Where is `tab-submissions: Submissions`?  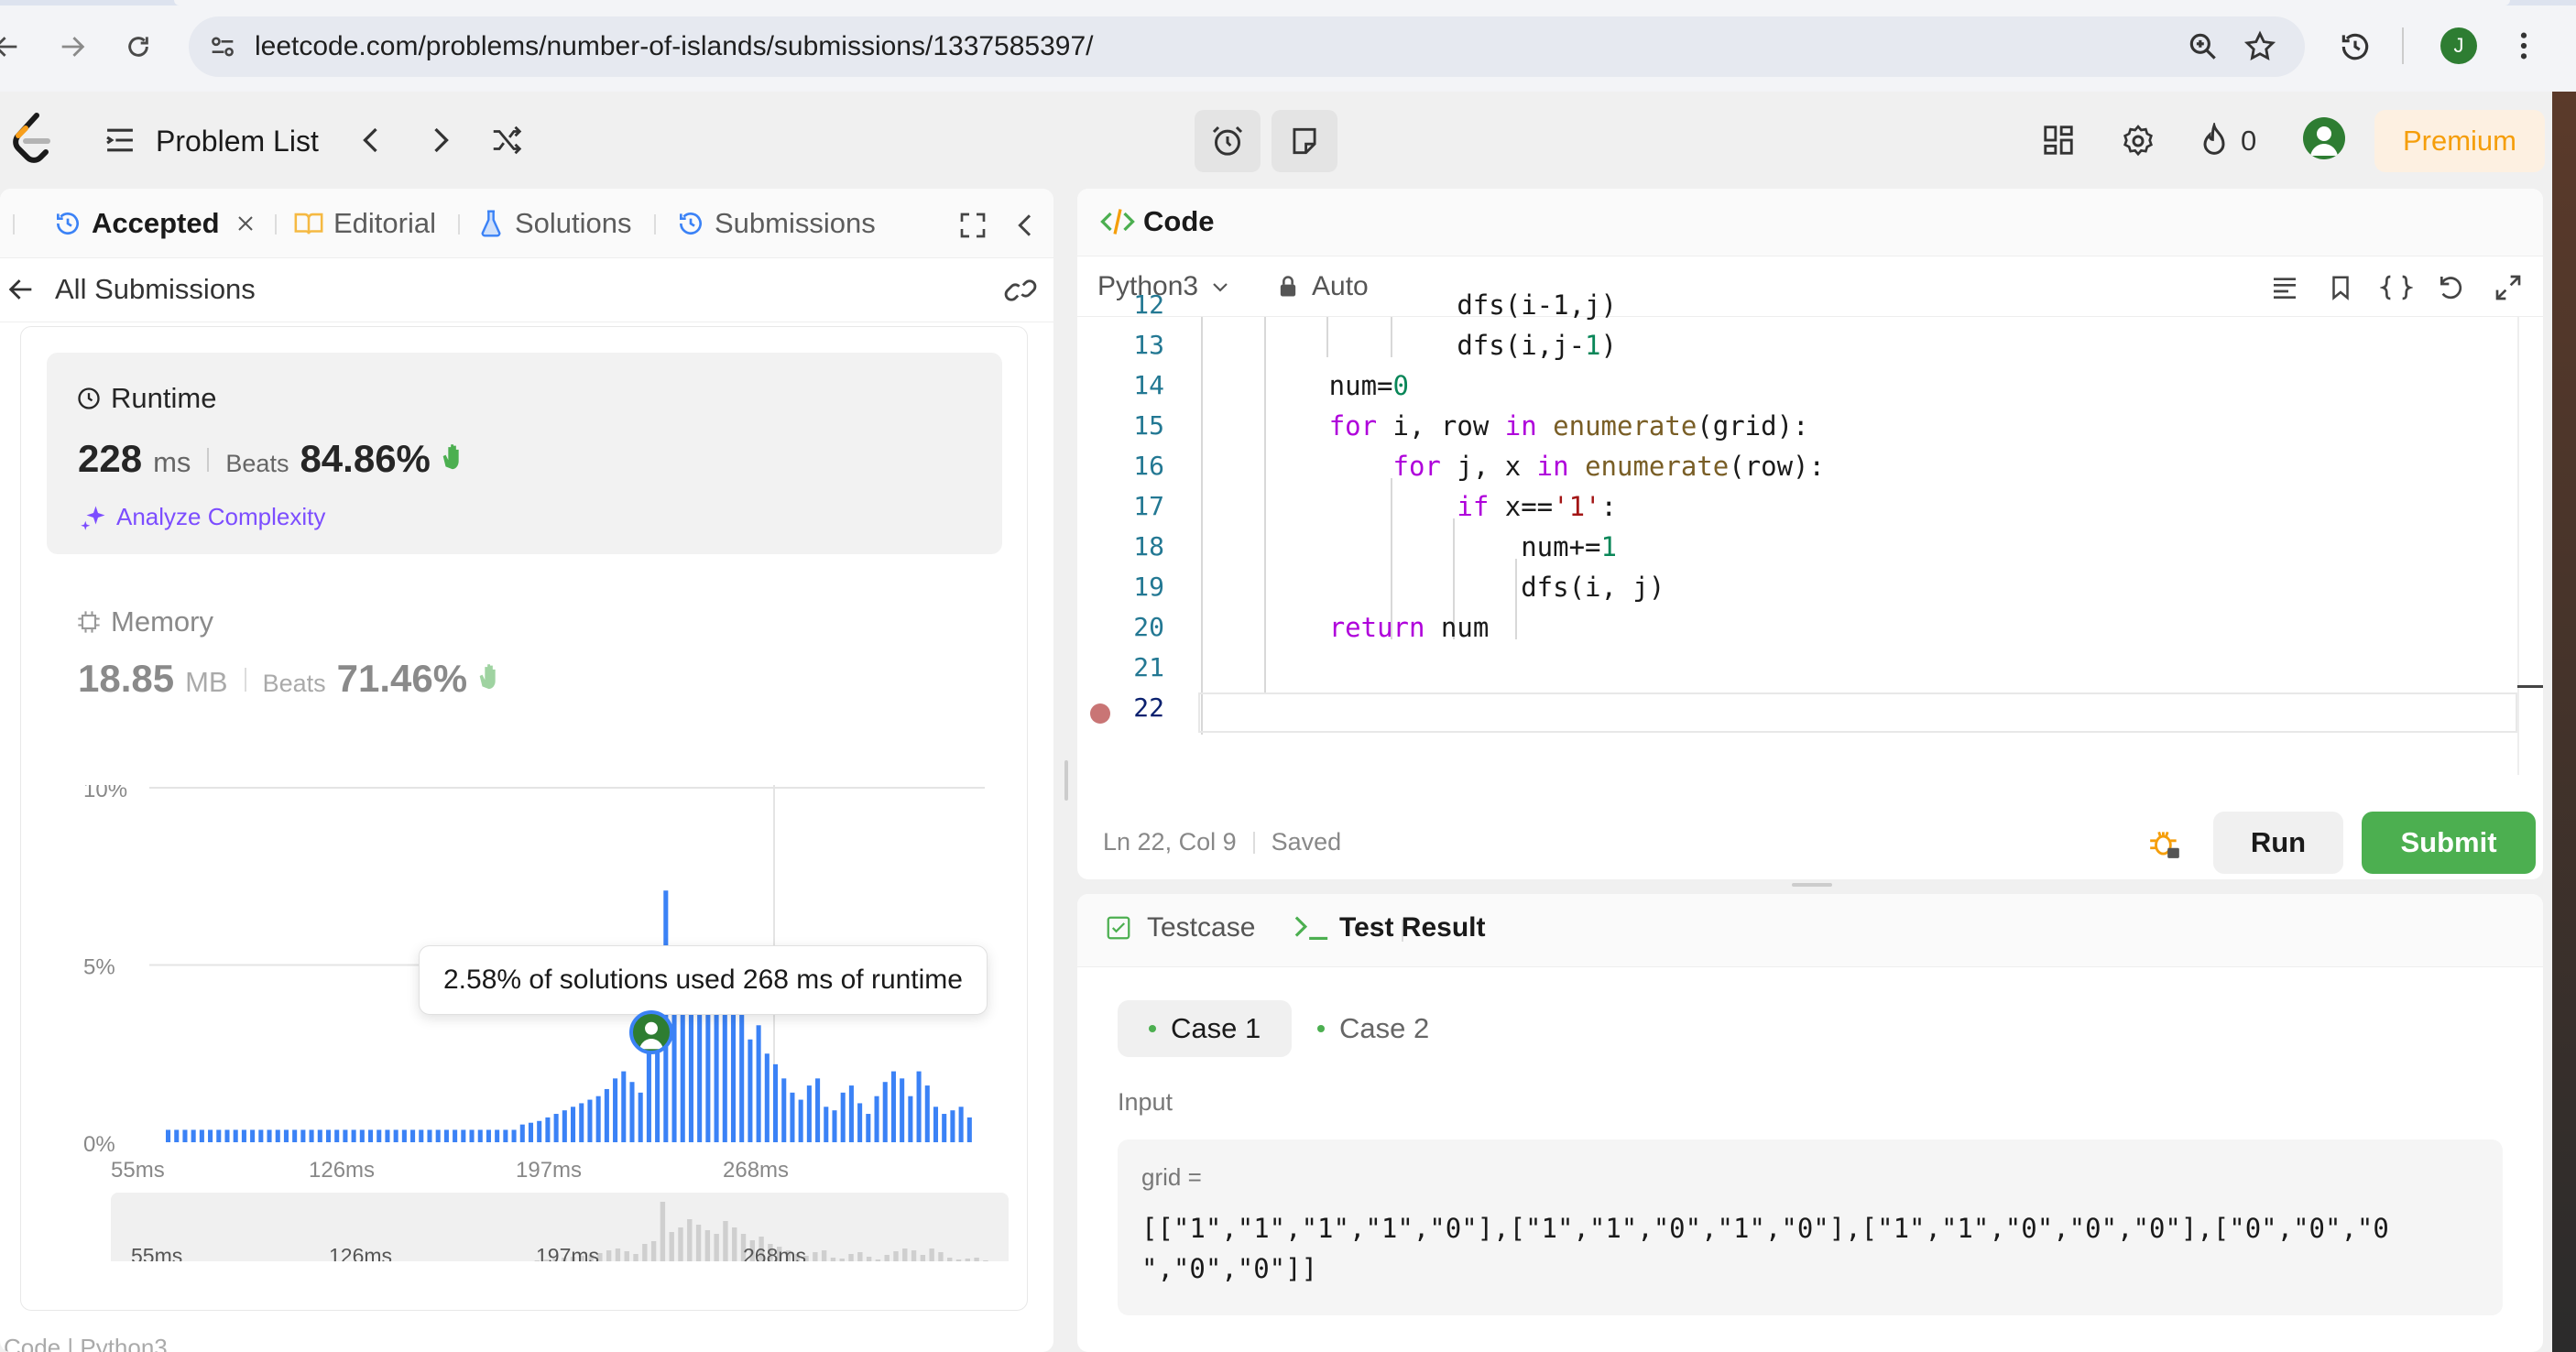 tab-submissions: Submissions is located at coordinates (776, 223).